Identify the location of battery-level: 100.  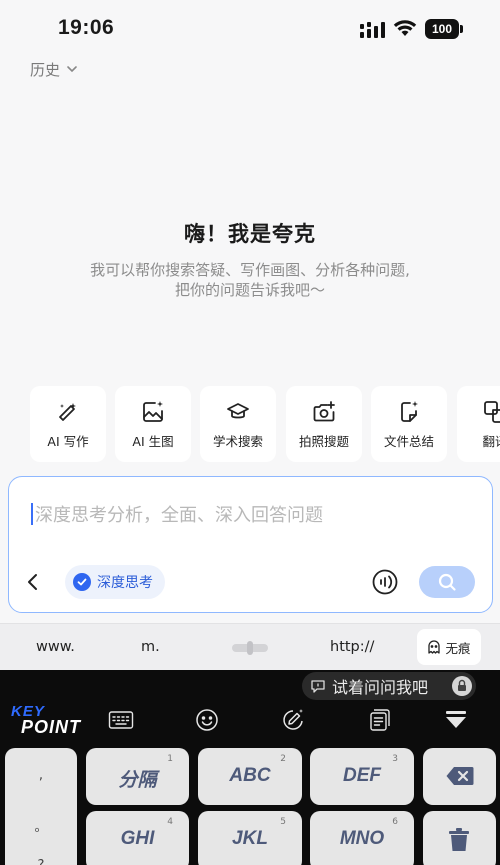
(442, 29).